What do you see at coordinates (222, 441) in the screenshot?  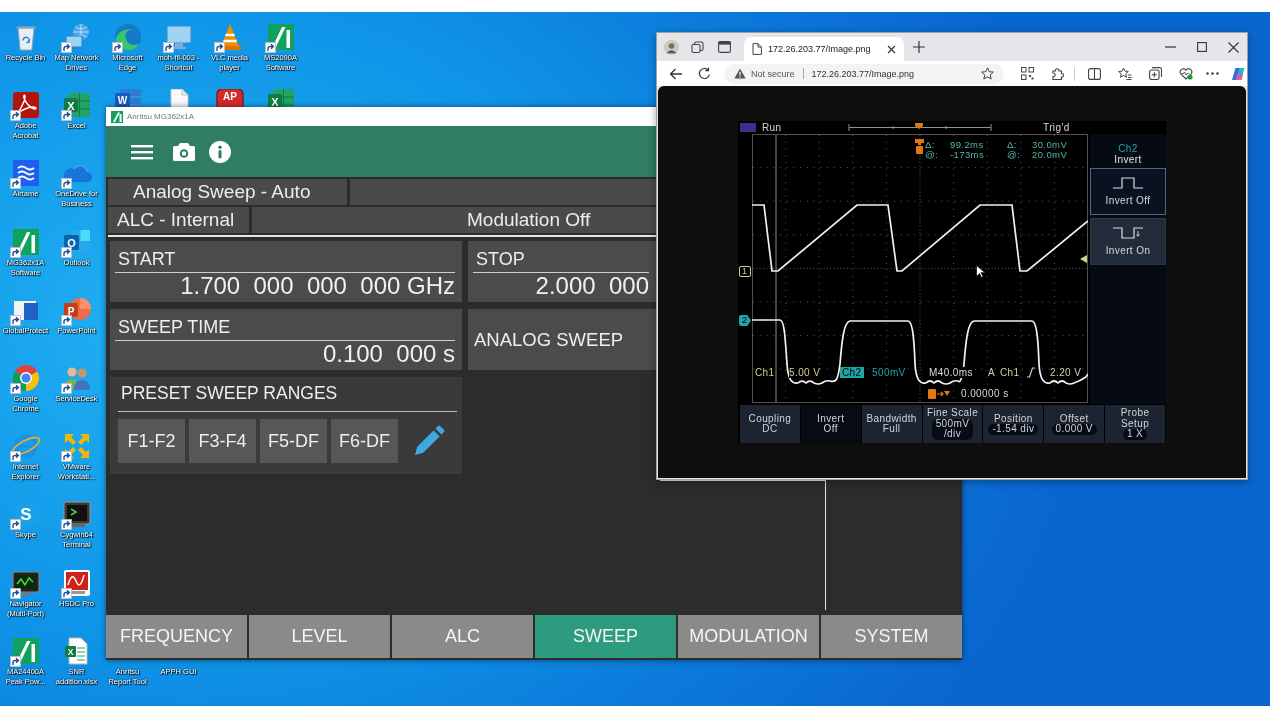 I see `preset-button: F3-F4` at bounding box center [222, 441].